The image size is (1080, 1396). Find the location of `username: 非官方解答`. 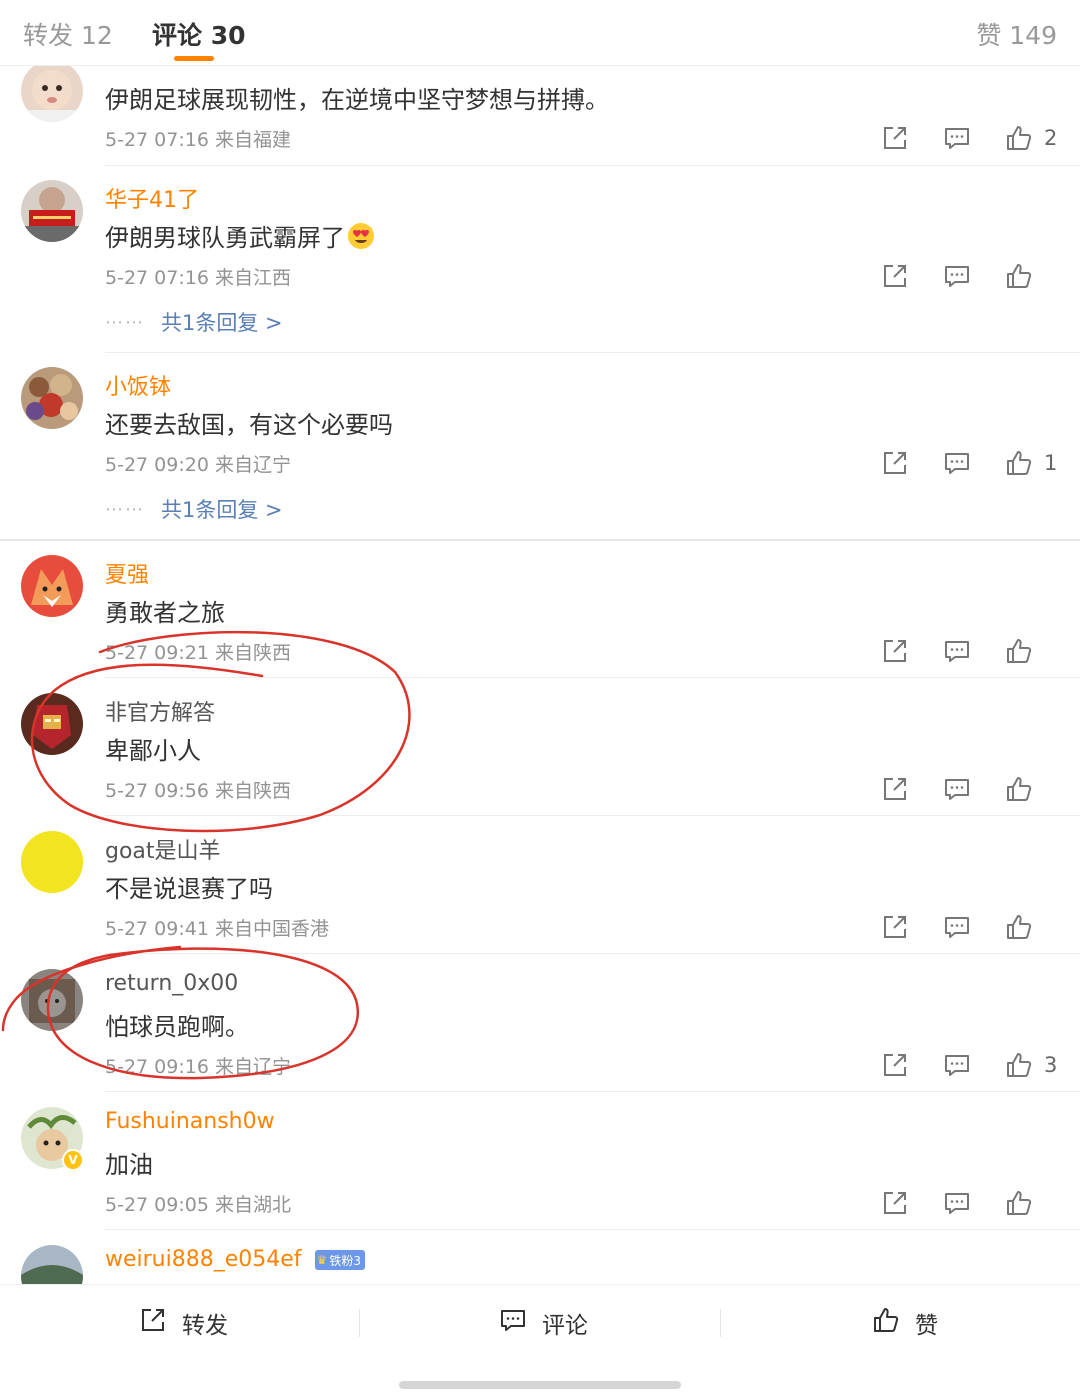

username: 非官方解答 is located at coordinates (160, 711).